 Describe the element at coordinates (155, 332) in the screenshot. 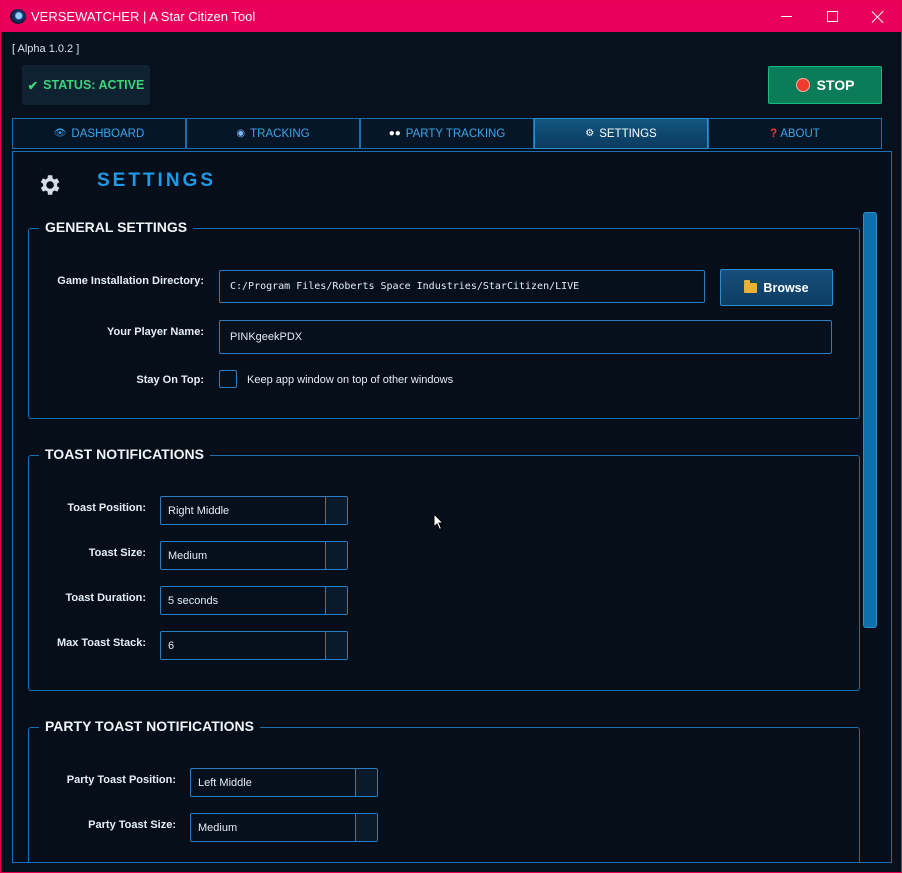

I see `player-name-label: Your Player Name:` at that location.